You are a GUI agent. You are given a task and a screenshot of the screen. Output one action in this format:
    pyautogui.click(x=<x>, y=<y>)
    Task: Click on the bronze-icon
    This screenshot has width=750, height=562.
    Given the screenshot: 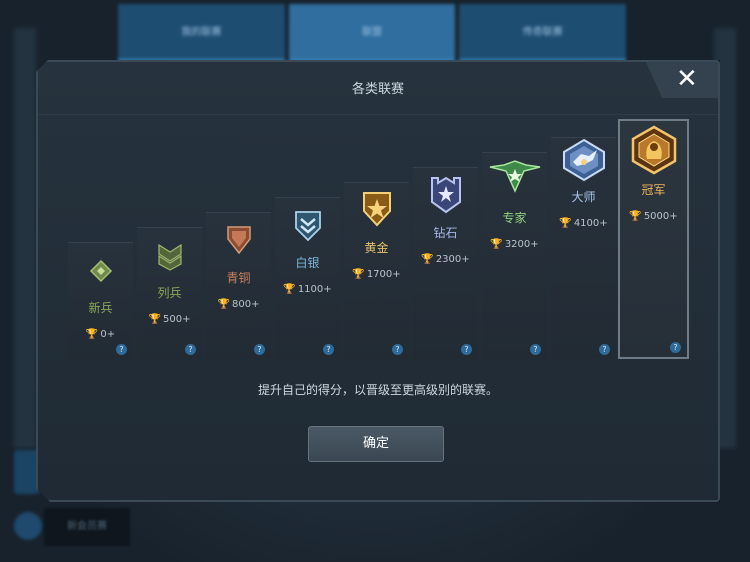 What is the action you would take?
    pyautogui.click(x=239, y=240)
    